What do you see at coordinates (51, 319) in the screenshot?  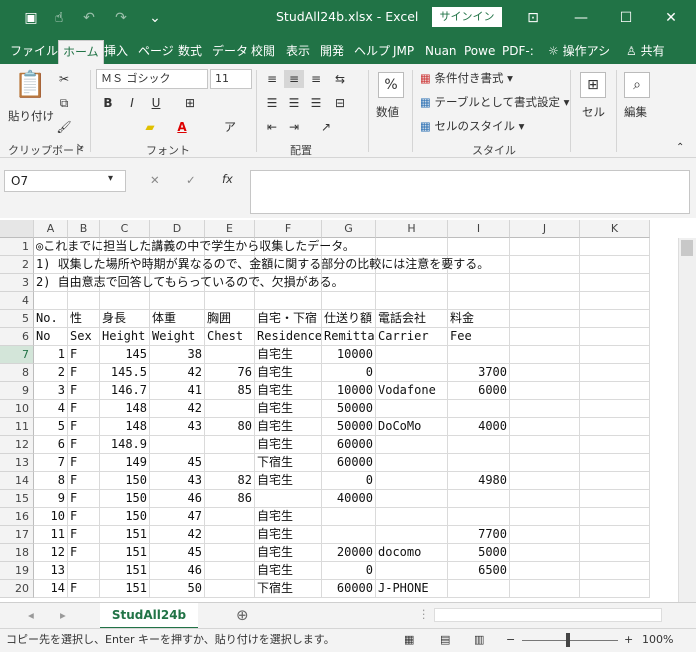 I see `cell: No.` at bounding box center [51, 319].